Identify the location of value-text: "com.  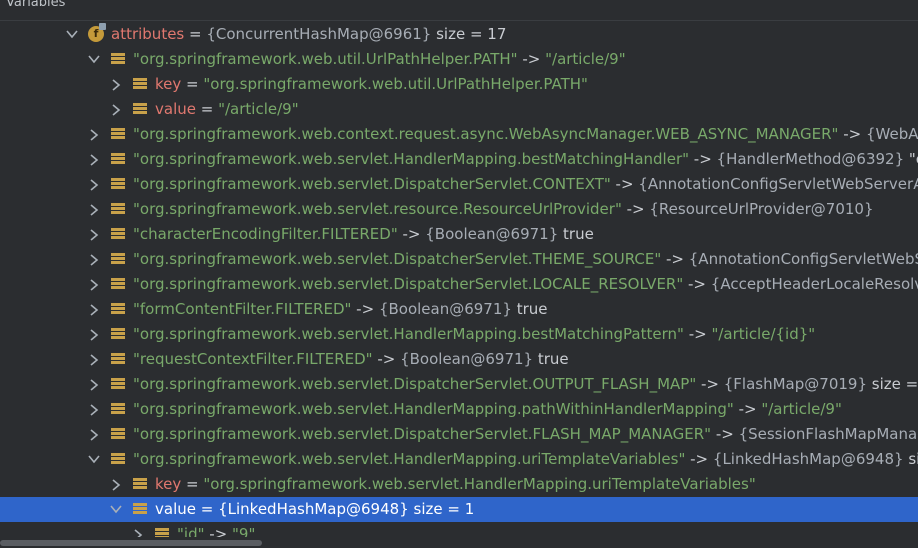
(913, 159).